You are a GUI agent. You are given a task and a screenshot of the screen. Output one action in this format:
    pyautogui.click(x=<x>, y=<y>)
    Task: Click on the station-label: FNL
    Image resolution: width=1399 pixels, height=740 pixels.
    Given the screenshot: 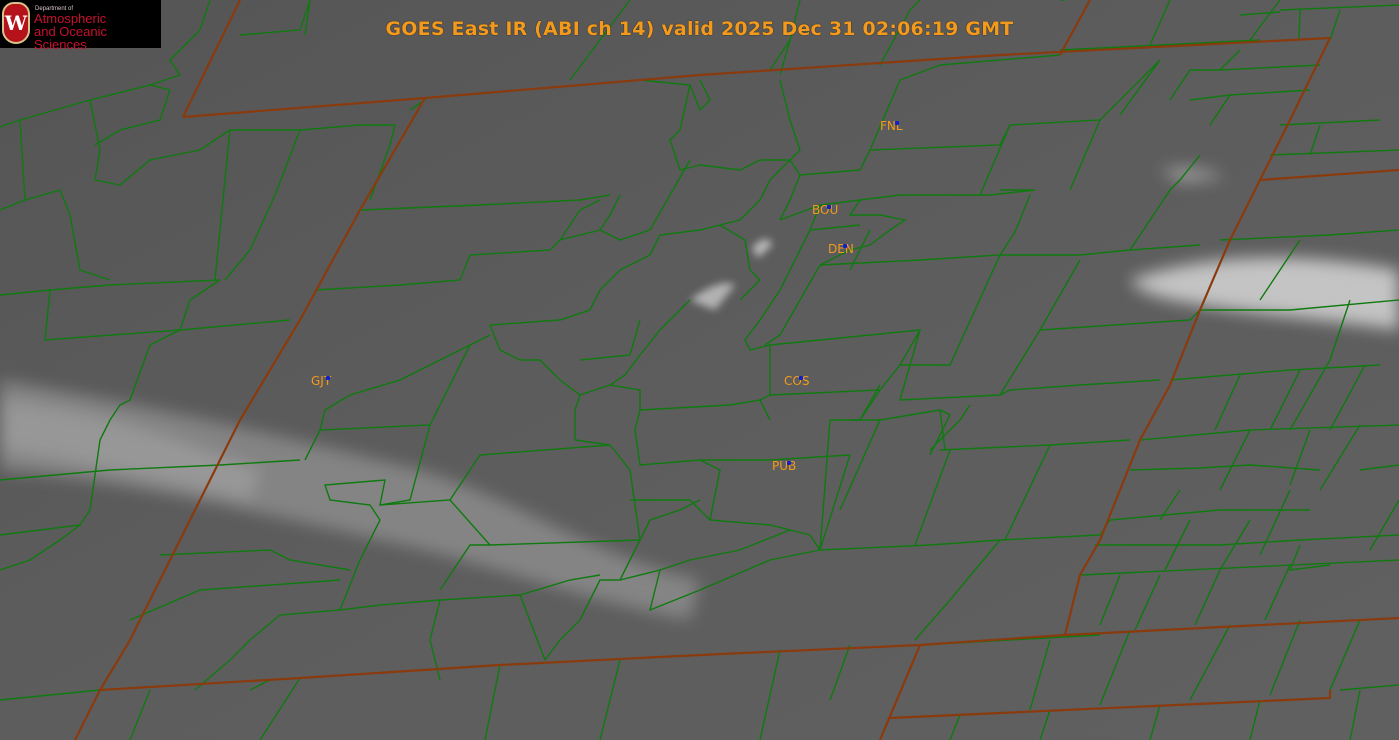 What is the action you would take?
    pyautogui.click(x=891, y=126)
    